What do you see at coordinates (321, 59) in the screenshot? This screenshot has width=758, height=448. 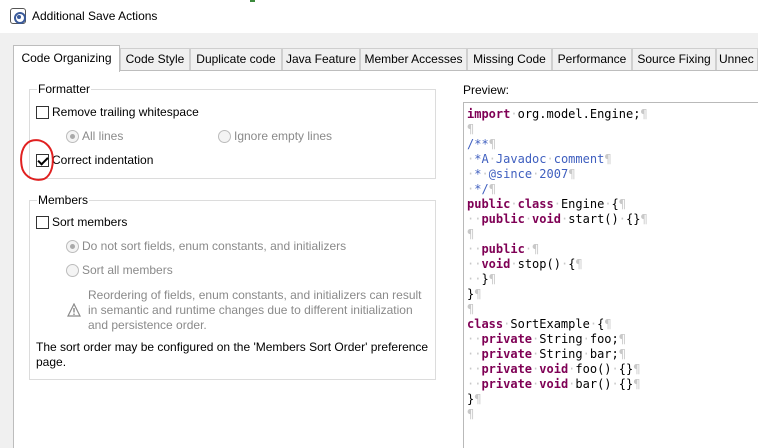 I see `tab-java-feature: Java Feature` at bounding box center [321, 59].